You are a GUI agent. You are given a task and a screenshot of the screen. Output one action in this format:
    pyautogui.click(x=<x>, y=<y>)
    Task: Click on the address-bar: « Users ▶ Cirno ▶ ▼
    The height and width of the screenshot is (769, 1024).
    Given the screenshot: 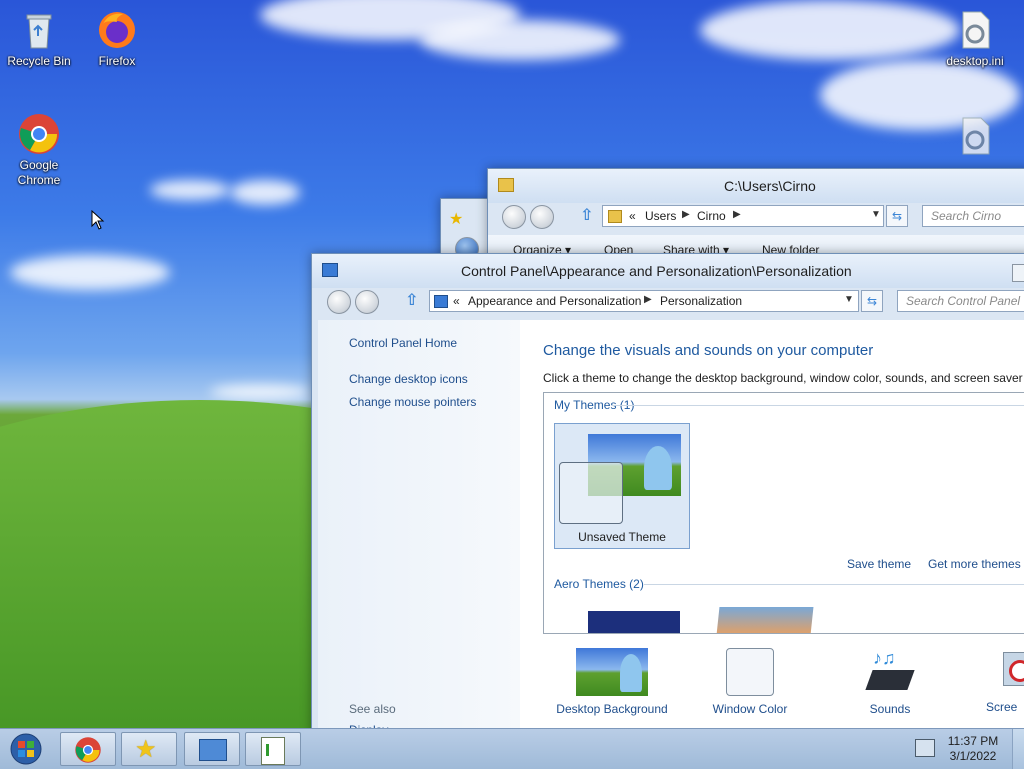 What is the action you would take?
    pyautogui.click(x=743, y=216)
    